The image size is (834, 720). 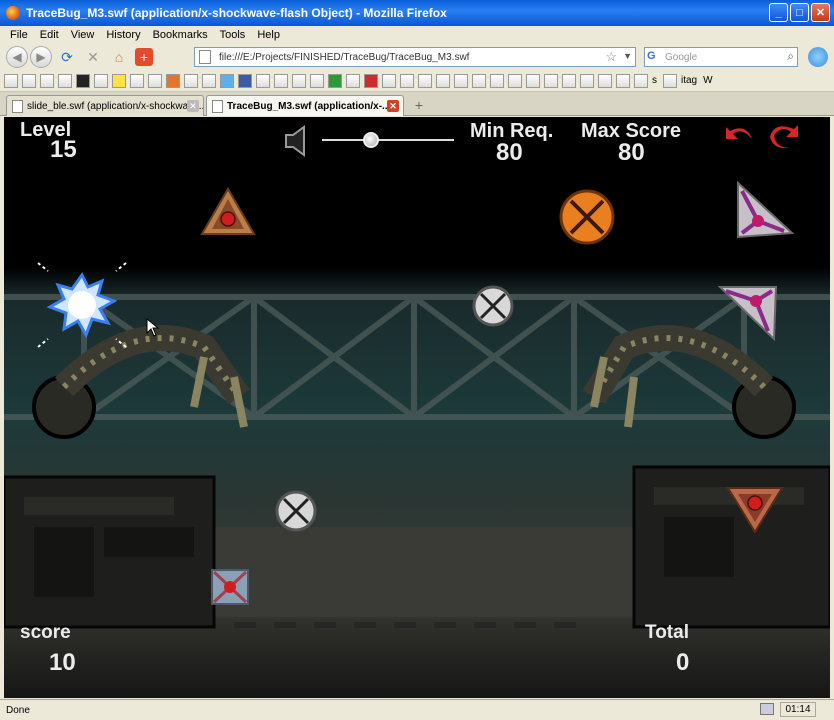 I want to click on addon-icon, so click(x=818, y=57).